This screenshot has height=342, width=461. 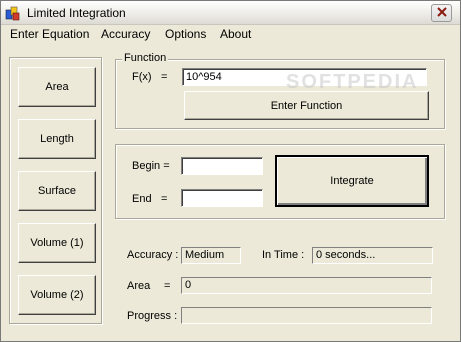 I want to click on menu-about: About, so click(x=235, y=34).